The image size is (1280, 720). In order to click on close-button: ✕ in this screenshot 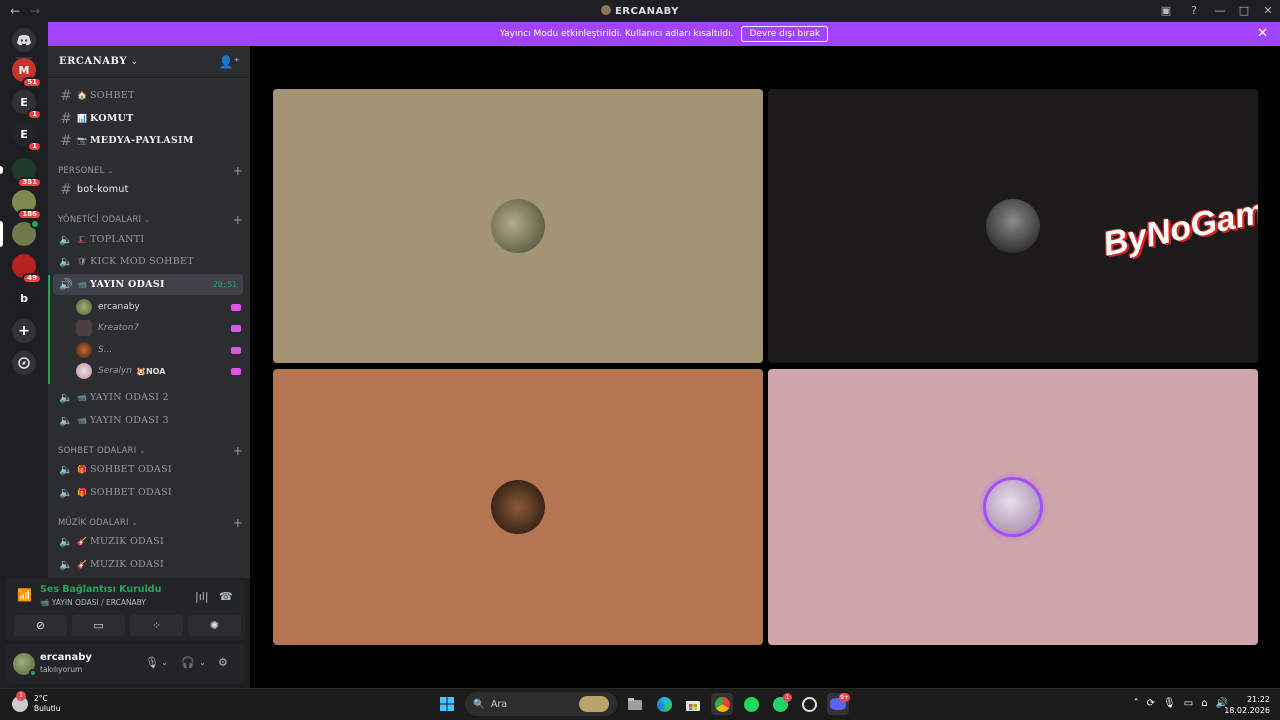, I will do `click(1268, 10)`.